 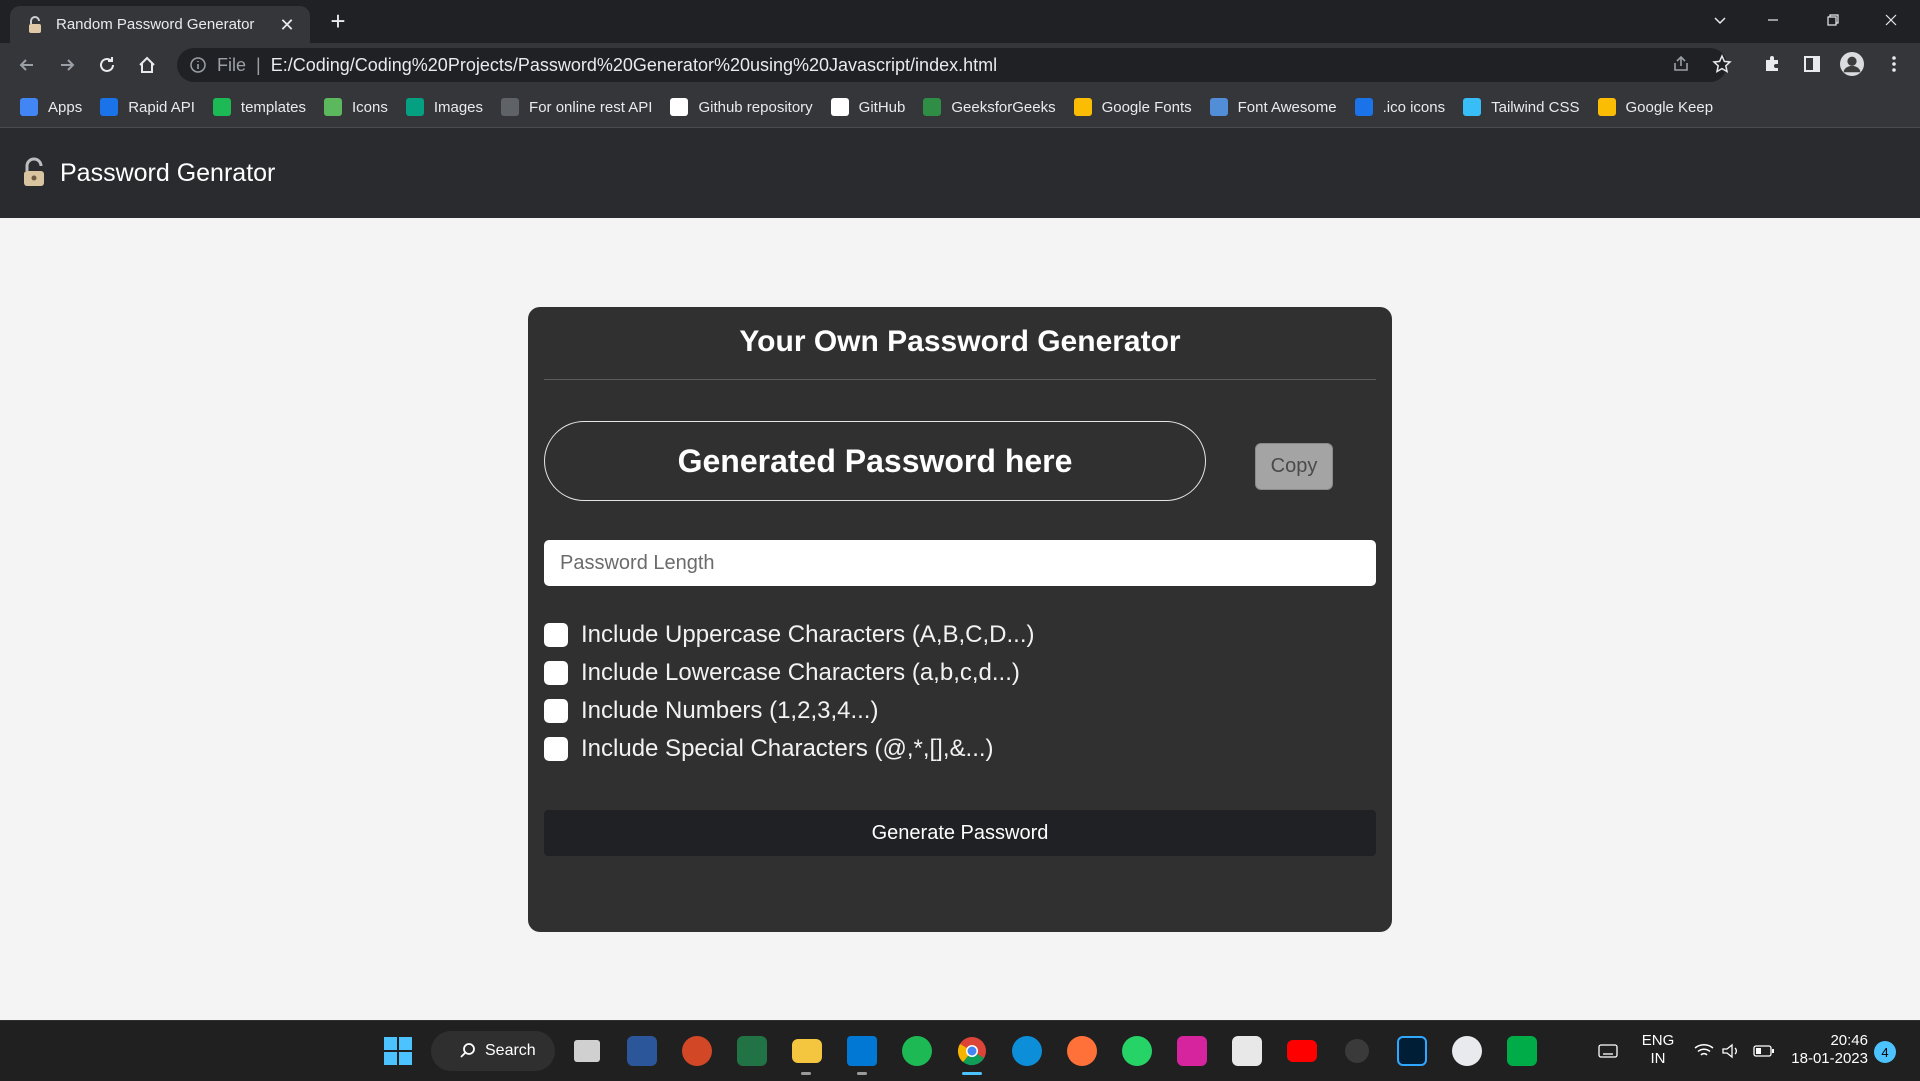 I want to click on bookmark-star-icon, so click(x=1722, y=64).